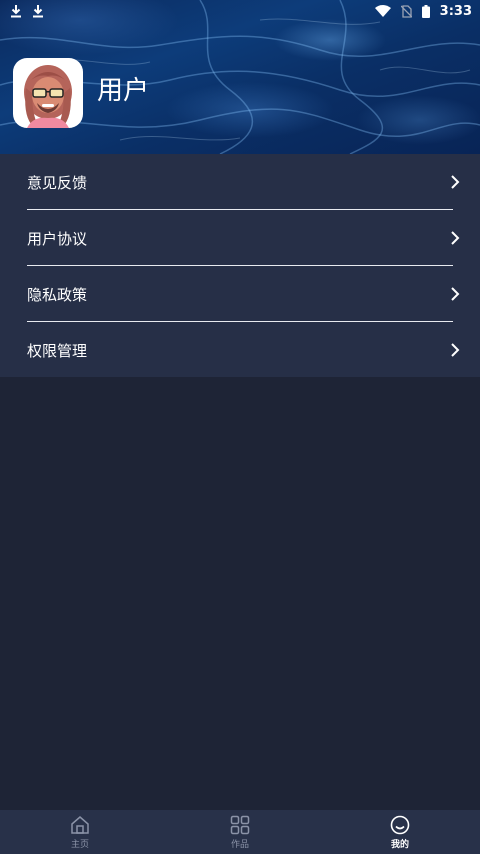 This screenshot has height=854, width=480. I want to click on status-bar: 3:33, so click(240, 11).